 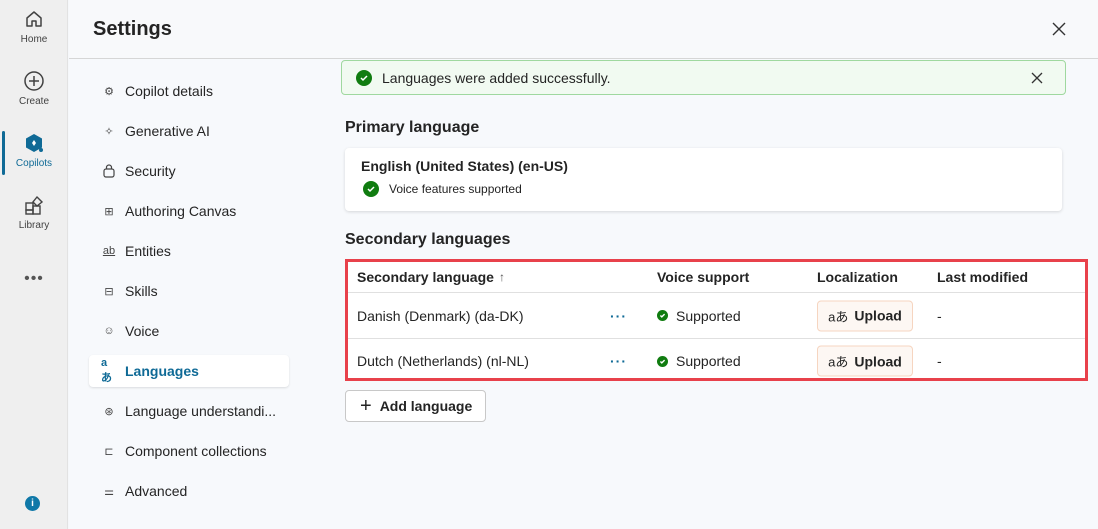 What do you see at coordinates (109, 251) in the screenshot?
I see `entity-icon: ab` at bounding box center [109, 251].